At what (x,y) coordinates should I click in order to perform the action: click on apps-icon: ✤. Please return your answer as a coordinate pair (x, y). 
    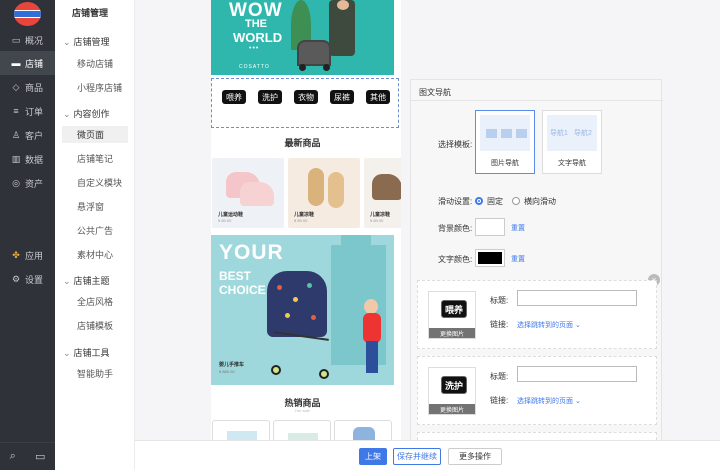
    Looking at the image, I should click on (16, 254).